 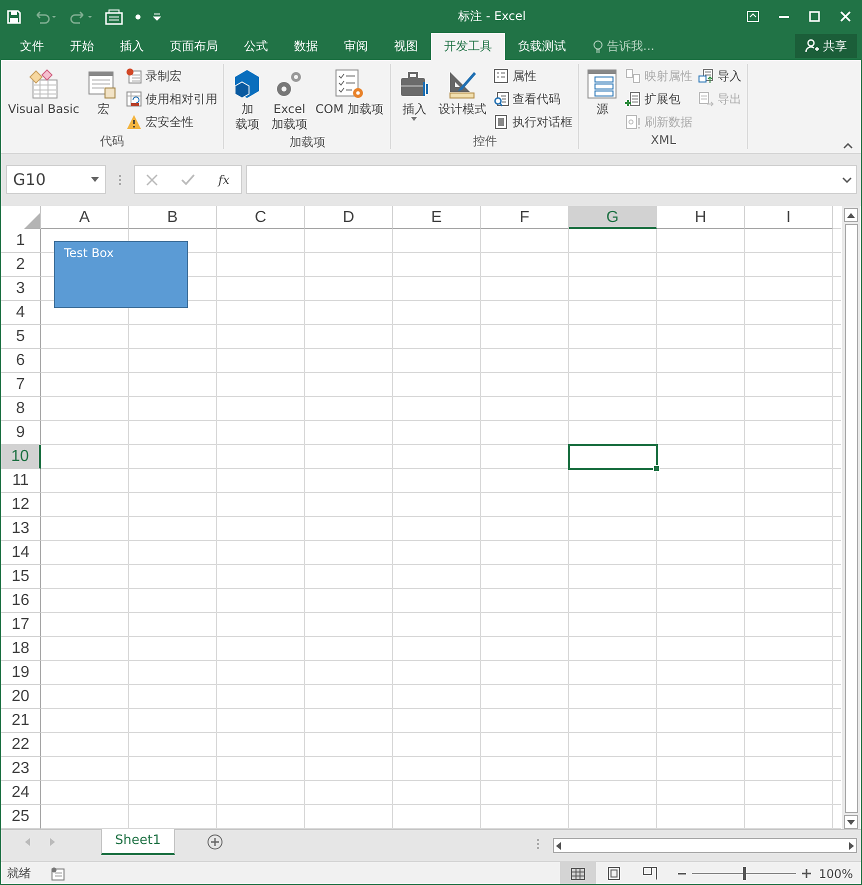 What do you see at coordinates (551, 179) in the screenshot?
I see `formula-field` at bounding box center [551, 179].